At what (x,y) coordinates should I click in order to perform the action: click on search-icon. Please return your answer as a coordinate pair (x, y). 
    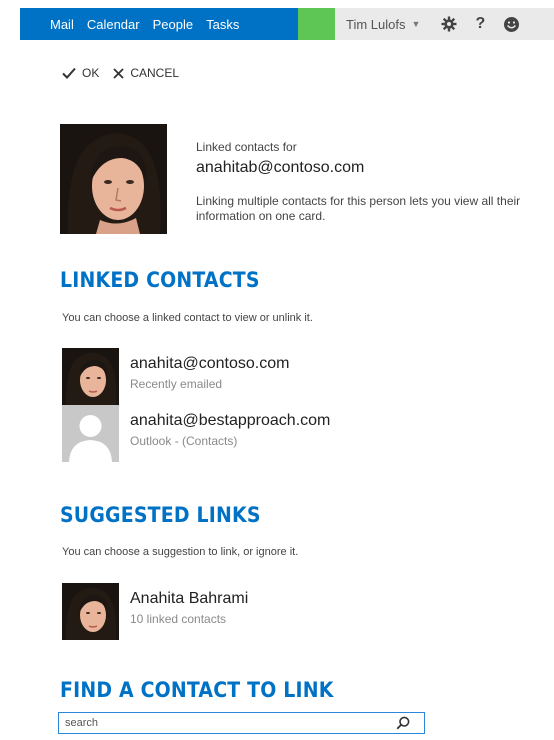
    Looking at the image, I should click on (403, 723).